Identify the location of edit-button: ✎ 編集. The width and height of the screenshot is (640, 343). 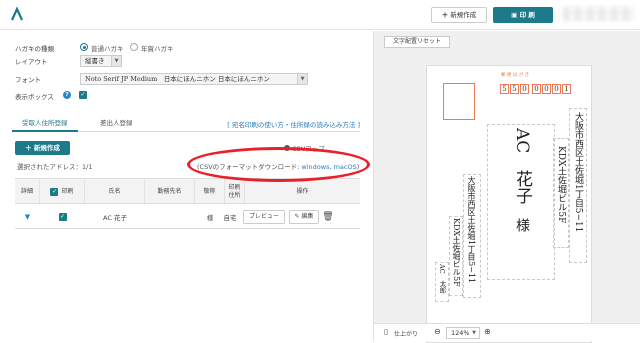
(304, 217).